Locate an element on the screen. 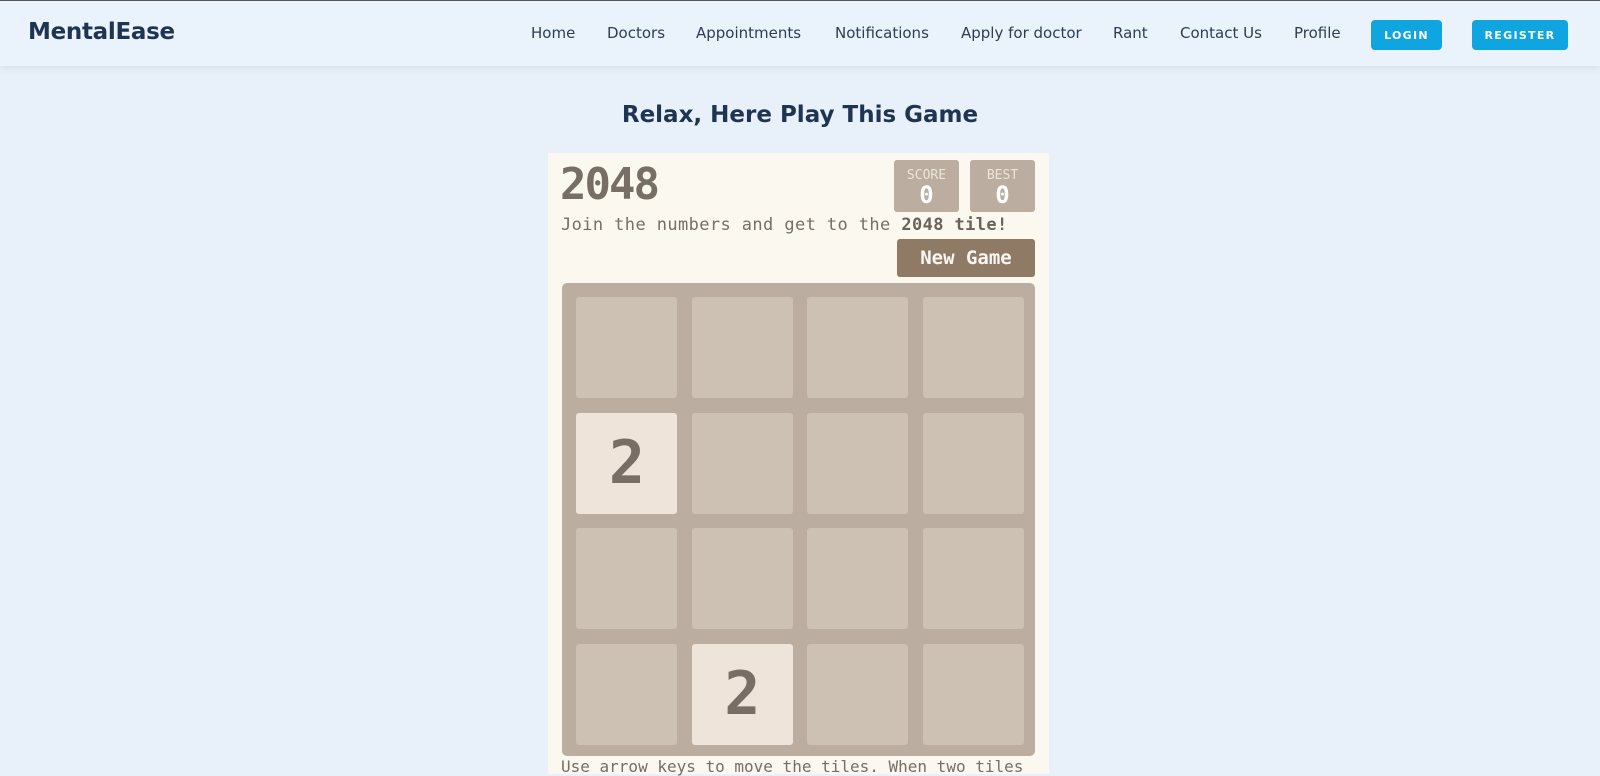 This screenshot has height=776, width=1600. best-value: 0 is located at coordinates (1002, 195).